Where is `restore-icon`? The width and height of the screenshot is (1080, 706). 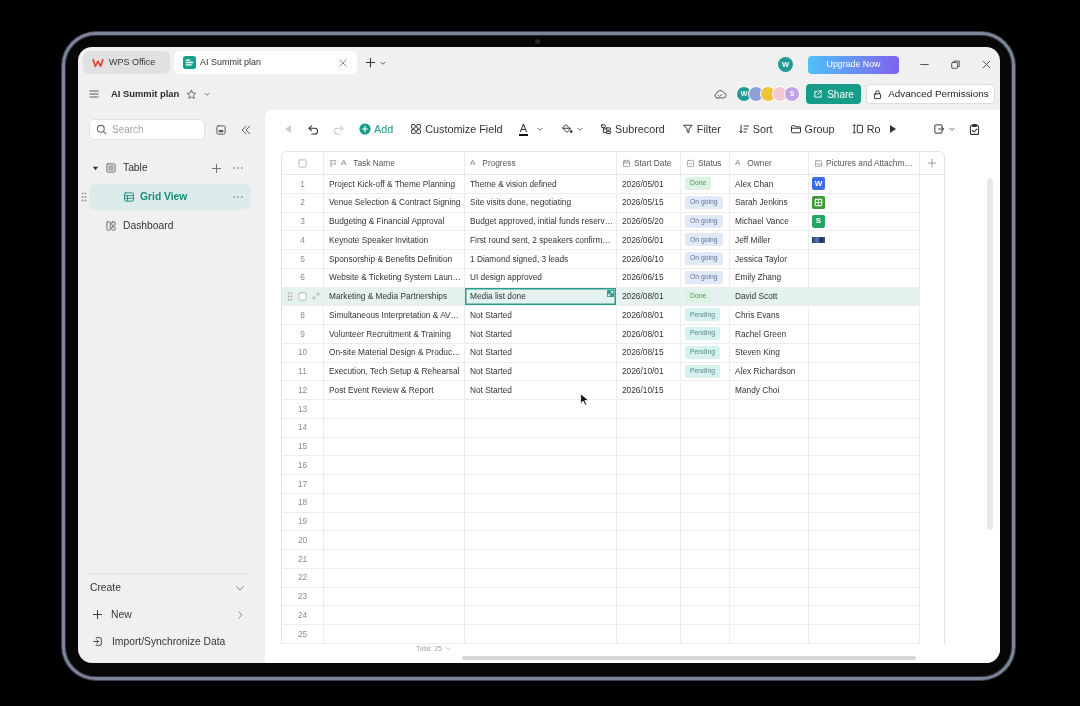 restore-icon is located at coordinates (955, 64).